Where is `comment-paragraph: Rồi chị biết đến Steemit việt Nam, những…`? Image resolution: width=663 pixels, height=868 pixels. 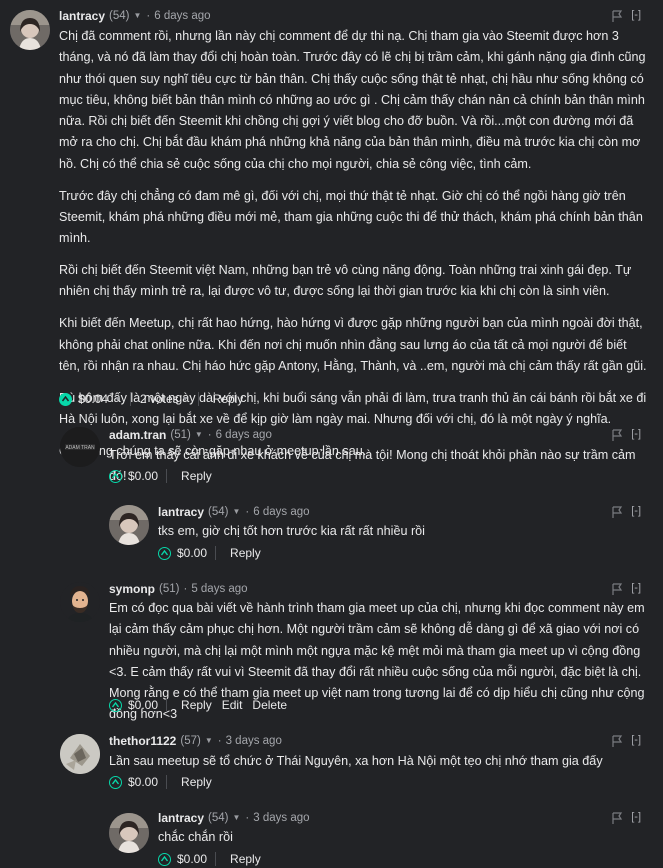 comment-paragraph: Rồi chị biết đến Steemit việt Nam, những… is located at coordinates (345, 281).